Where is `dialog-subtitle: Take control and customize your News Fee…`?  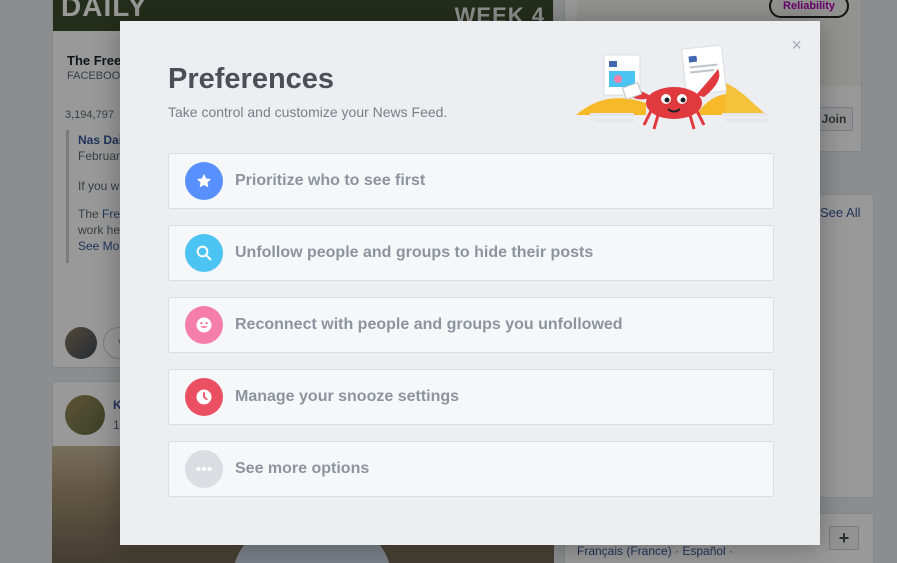
dialog-subtitle: Take control and customize your News Fee… is located at coordinates (308, 112).